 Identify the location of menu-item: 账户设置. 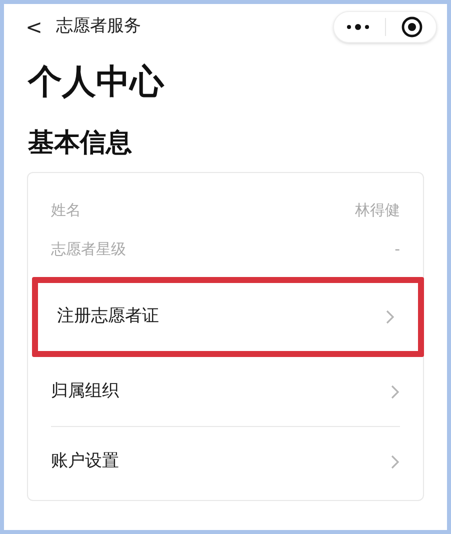
(225, 461).